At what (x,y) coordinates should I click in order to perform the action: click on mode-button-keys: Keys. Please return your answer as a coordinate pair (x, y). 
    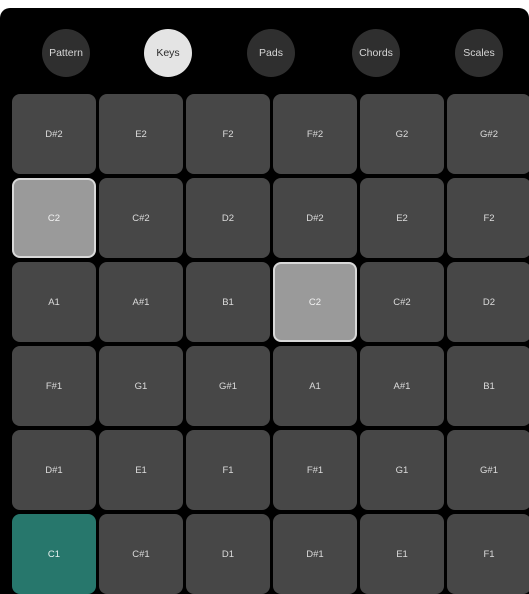
    Looking at the image, I should click on (168, 53).